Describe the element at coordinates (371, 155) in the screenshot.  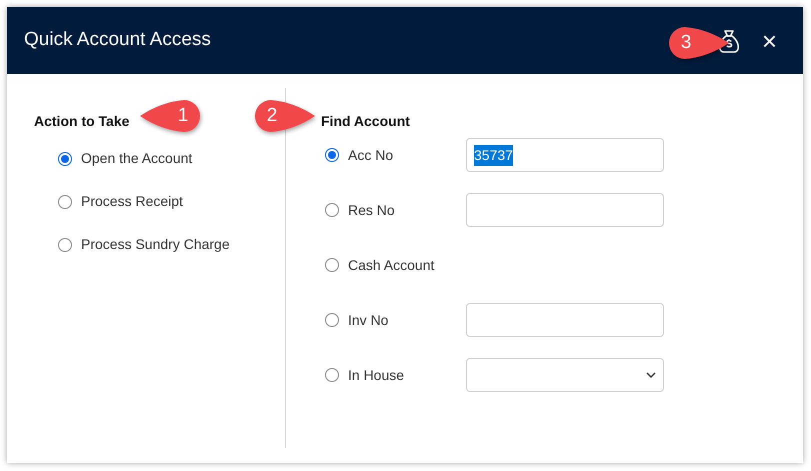
I see `radio-label: Acc No` at that location.